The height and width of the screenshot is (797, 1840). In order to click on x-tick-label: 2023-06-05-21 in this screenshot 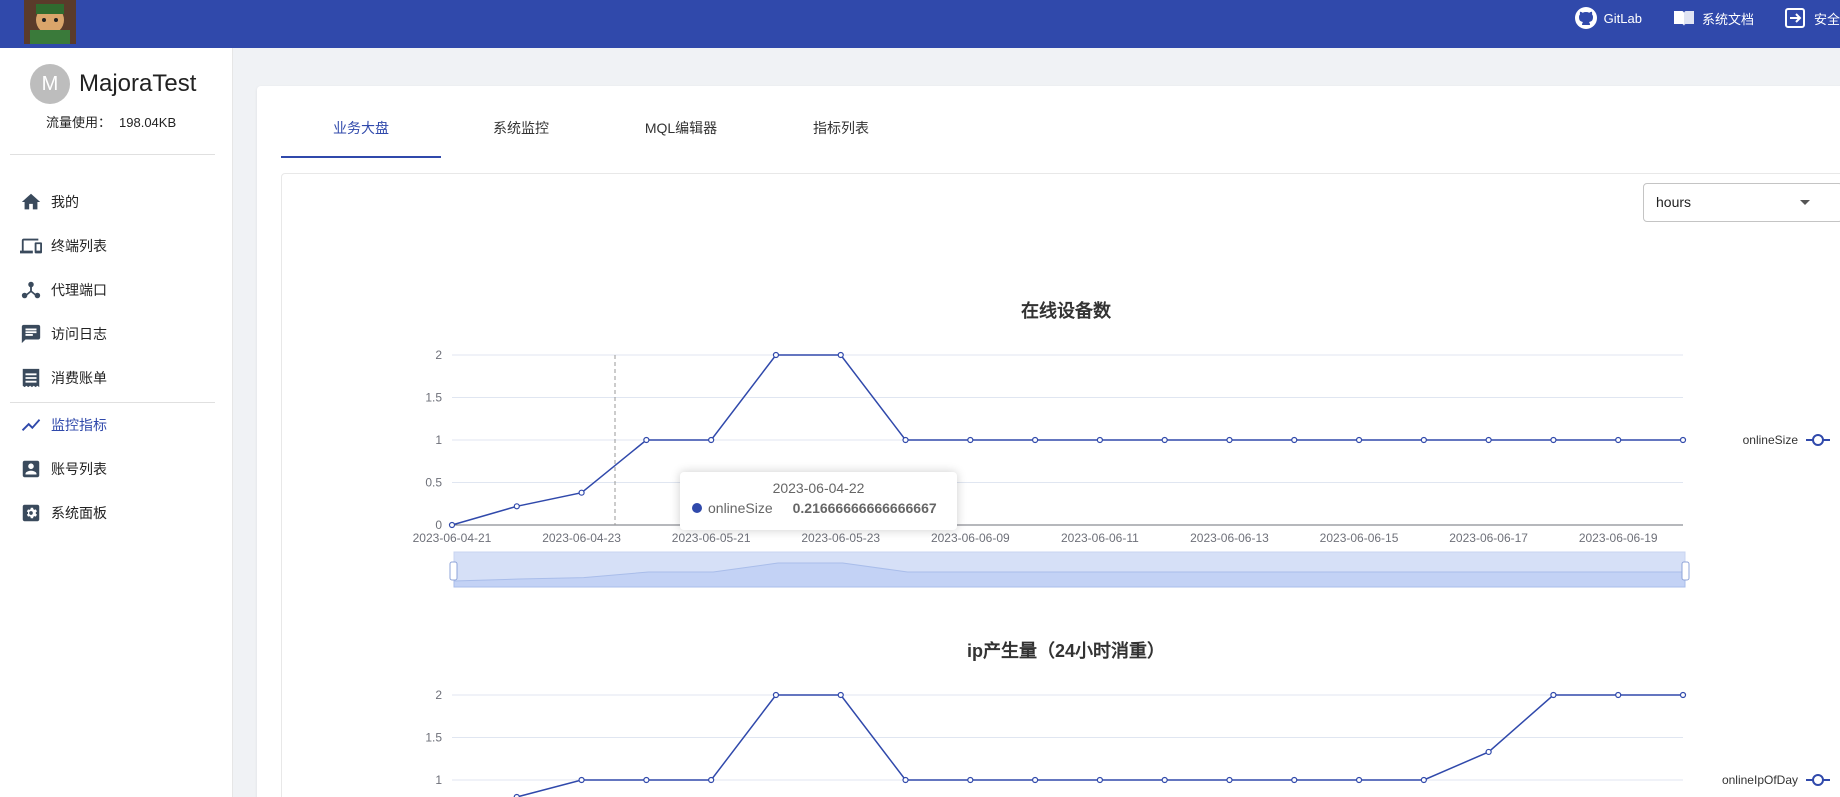, I will do `click(711, 538)`.